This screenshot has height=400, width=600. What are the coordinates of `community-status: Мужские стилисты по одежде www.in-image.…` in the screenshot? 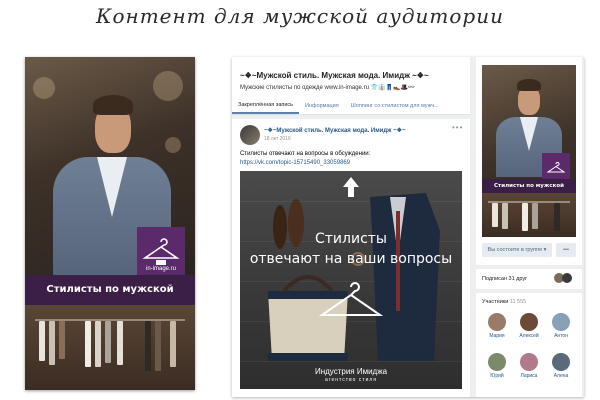 It's located at (328, 88).